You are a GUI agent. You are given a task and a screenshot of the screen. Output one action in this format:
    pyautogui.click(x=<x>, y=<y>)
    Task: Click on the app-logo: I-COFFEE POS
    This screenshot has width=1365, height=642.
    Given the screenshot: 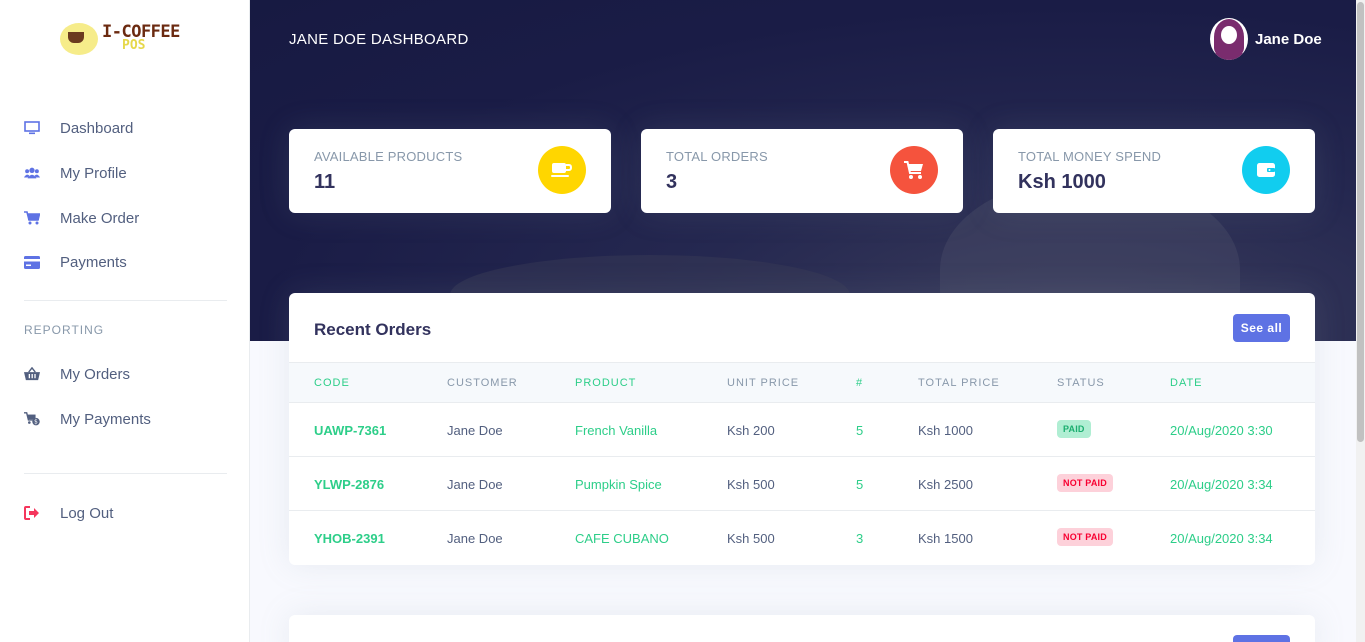 What is the action you would take?
    pyautogui.click(x=125, y=39)
    